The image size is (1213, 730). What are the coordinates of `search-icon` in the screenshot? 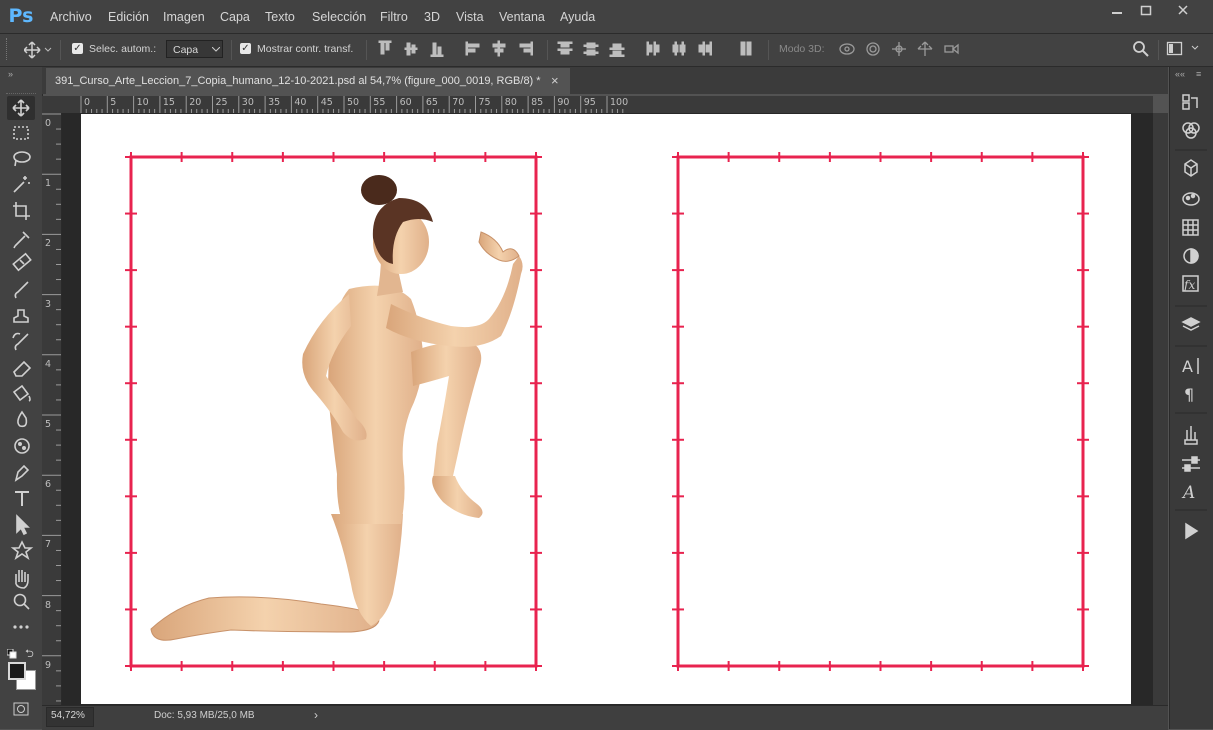 It's located at (1141, 51).